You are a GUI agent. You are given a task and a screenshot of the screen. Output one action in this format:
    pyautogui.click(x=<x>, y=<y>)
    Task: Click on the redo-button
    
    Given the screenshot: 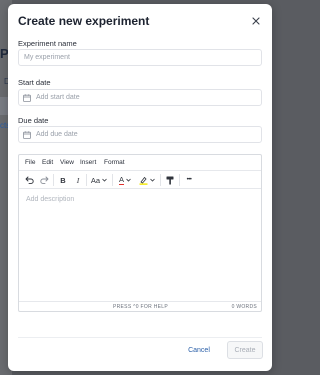 What is the action you would take?
    pyautogui.click(x=44, y=180)
    